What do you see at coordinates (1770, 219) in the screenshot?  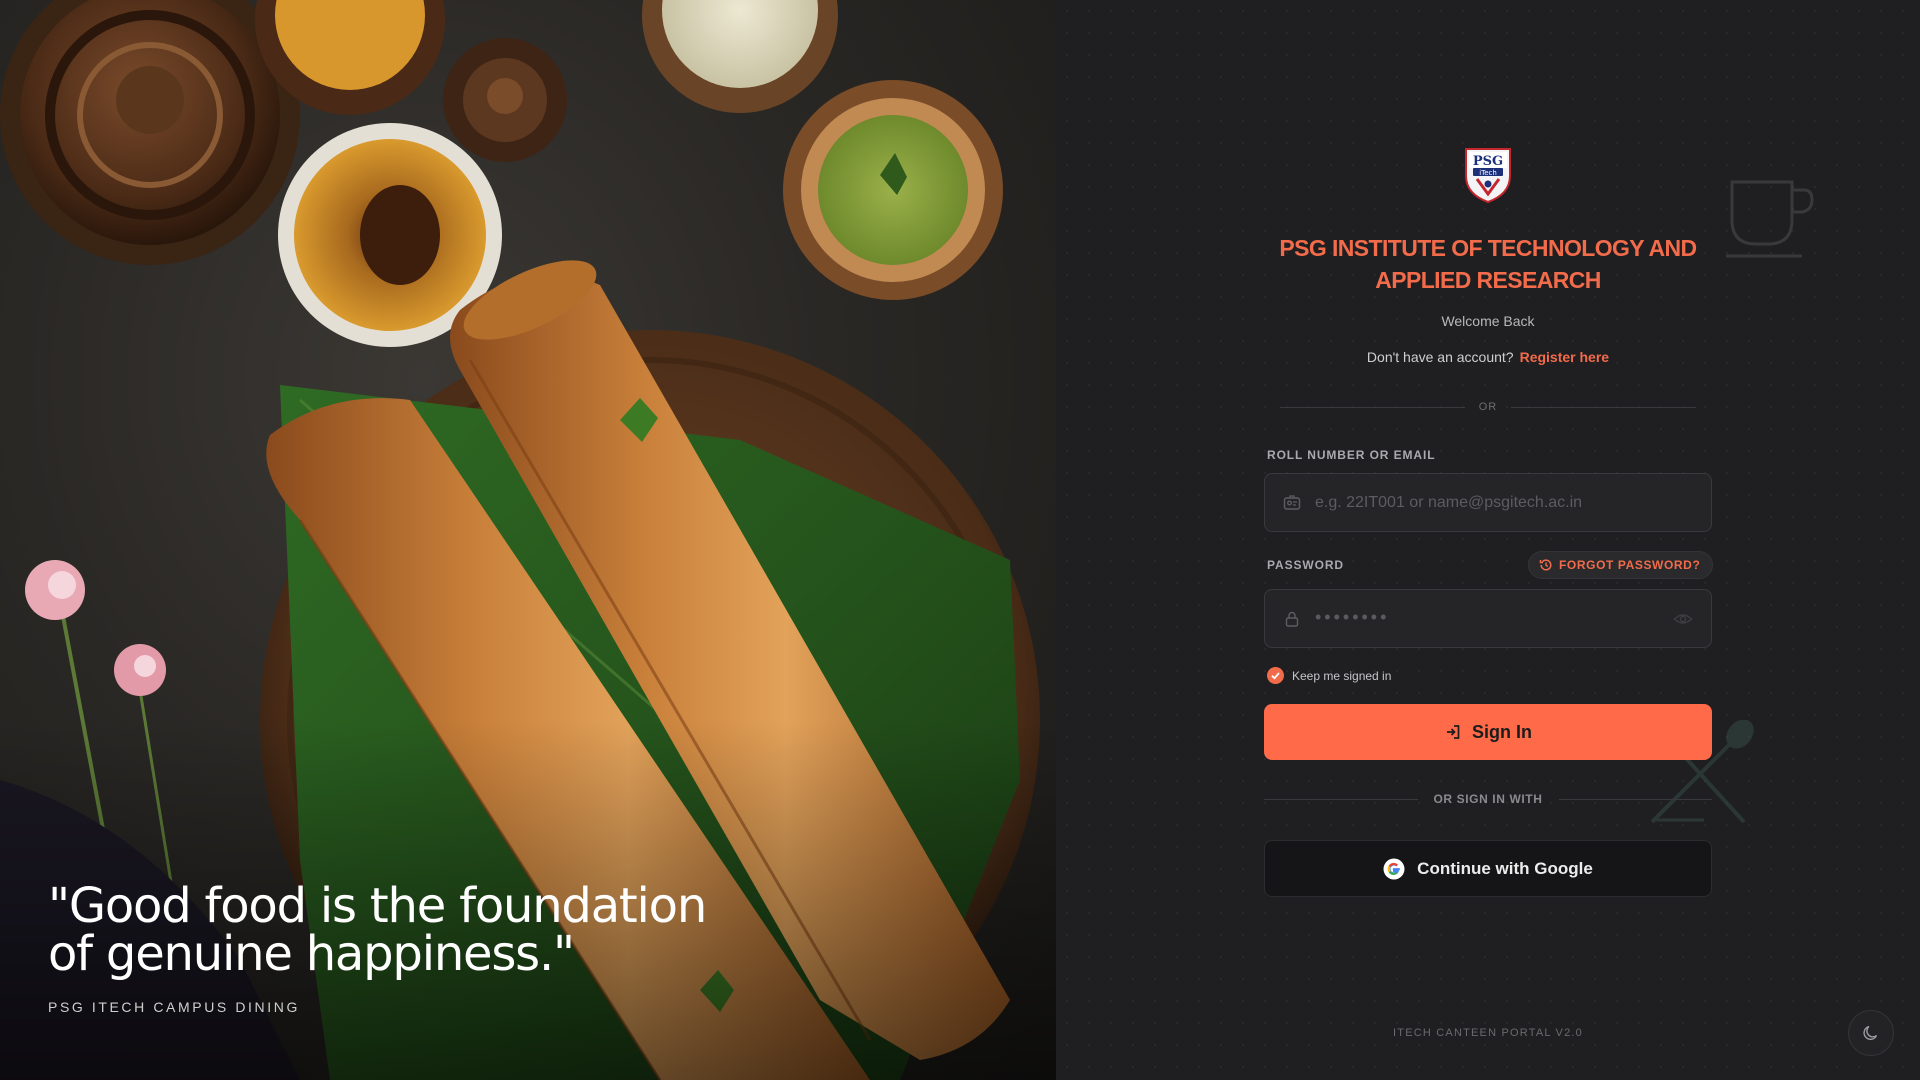 I see `coffee-cup-icon` at bounding box center [1770, 219].